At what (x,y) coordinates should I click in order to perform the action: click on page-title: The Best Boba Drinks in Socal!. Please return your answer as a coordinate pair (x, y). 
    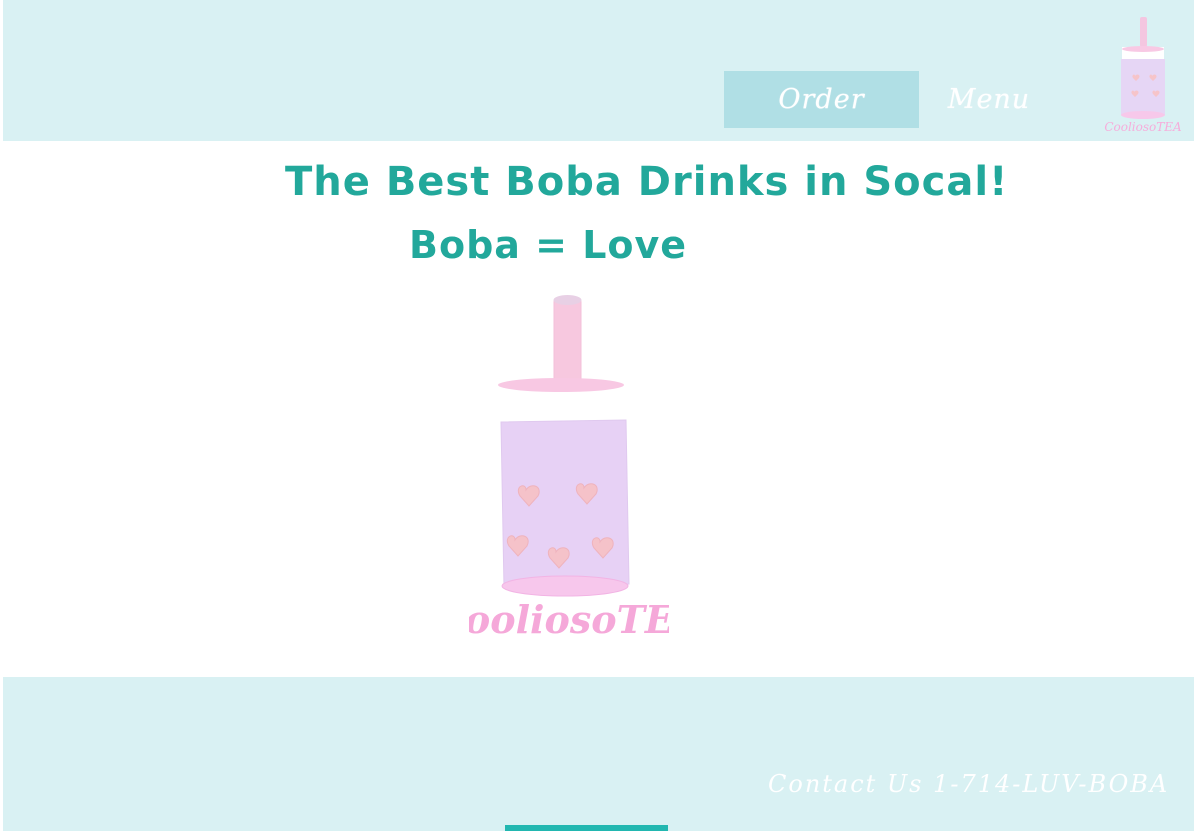
    Looking at the image, I should click on (647, 182).